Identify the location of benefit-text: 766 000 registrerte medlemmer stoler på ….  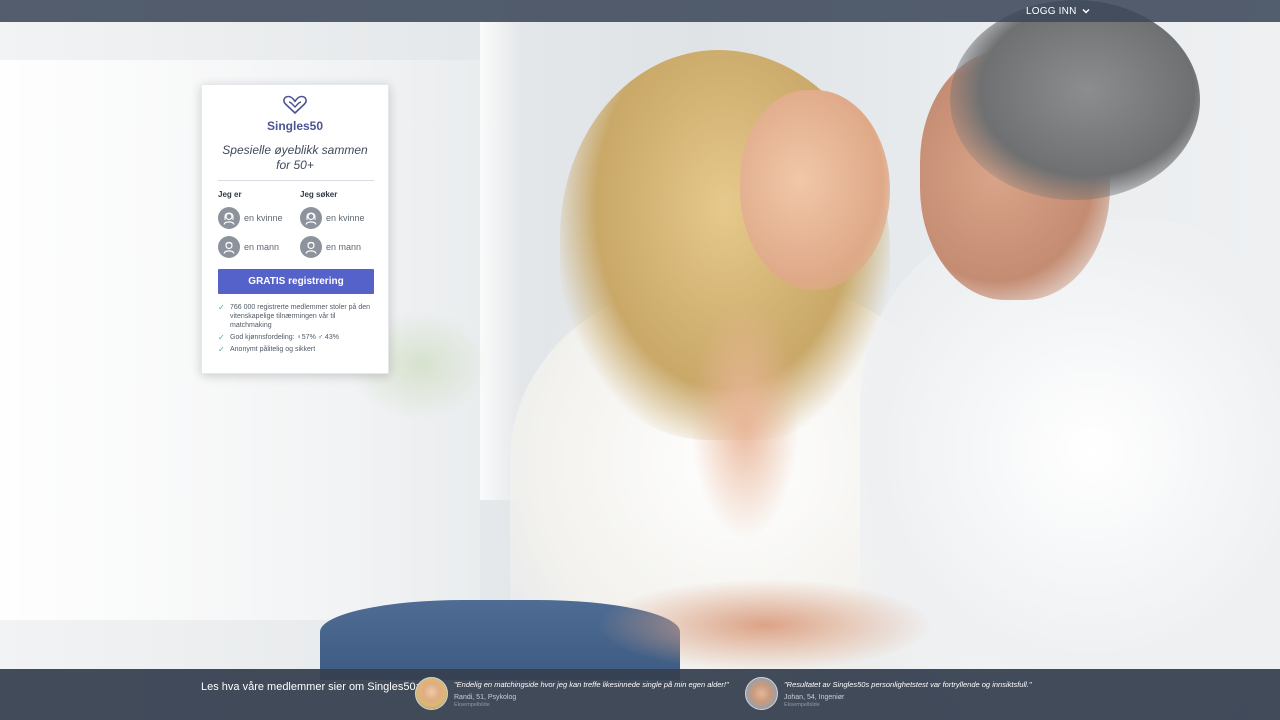
(300, 316).